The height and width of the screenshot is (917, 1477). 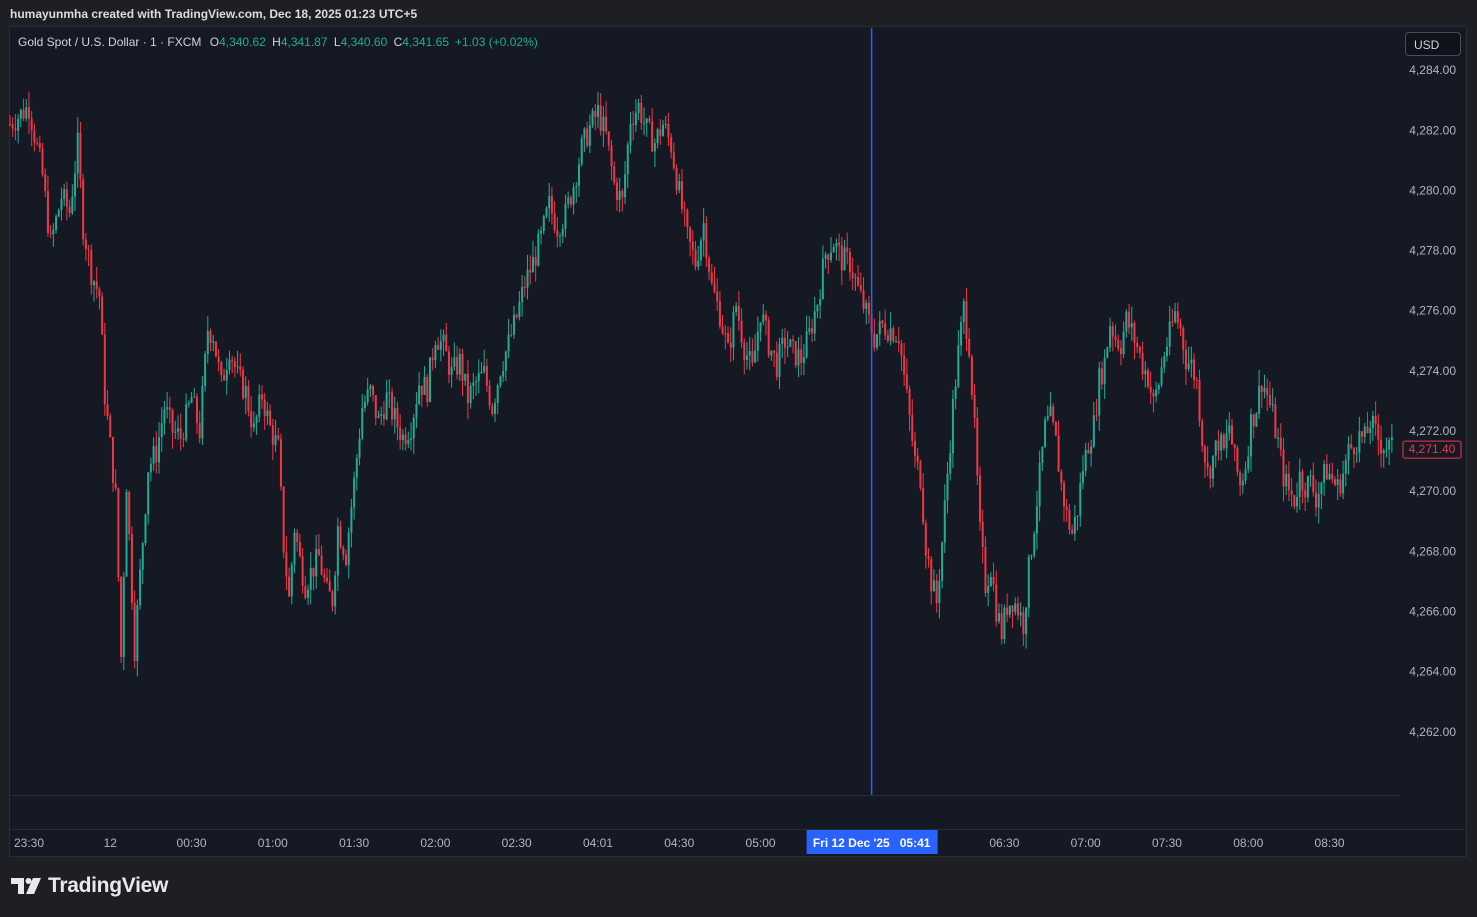 What do you see at coordinates (872, 842) in the screenshot?
I see `crosshair-time-label: Fri 12 Dec '25 05:41` at bounding box center [872, 842].